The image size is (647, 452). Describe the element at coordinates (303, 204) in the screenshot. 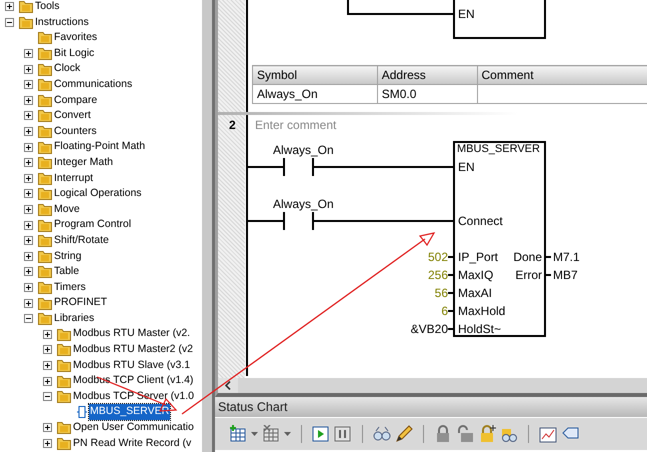

I see `contact-label: Always_On` at that location.